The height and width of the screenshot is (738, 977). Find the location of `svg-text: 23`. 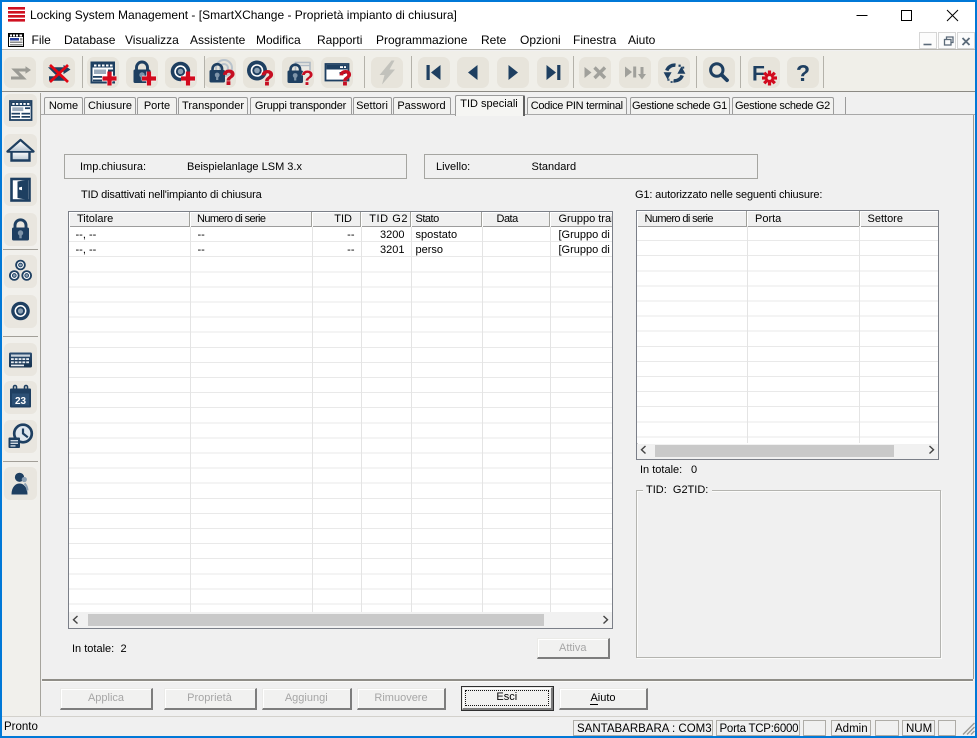

svg-text: 23 is located at coordinates (21, 401).